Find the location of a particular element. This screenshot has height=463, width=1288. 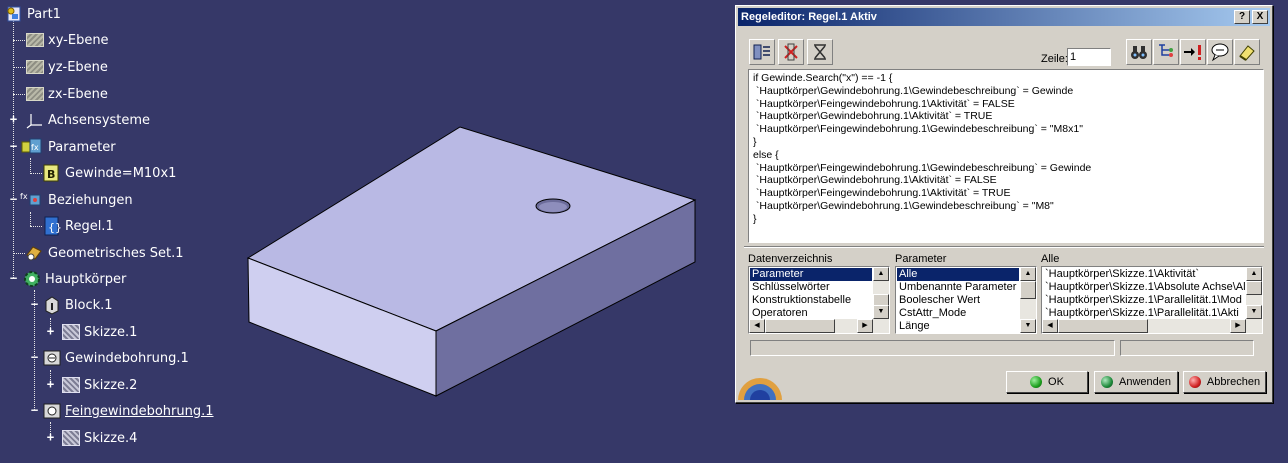

code-line: if Gewinde.Search("x") == -1 { is located at coordinates (823, 78).